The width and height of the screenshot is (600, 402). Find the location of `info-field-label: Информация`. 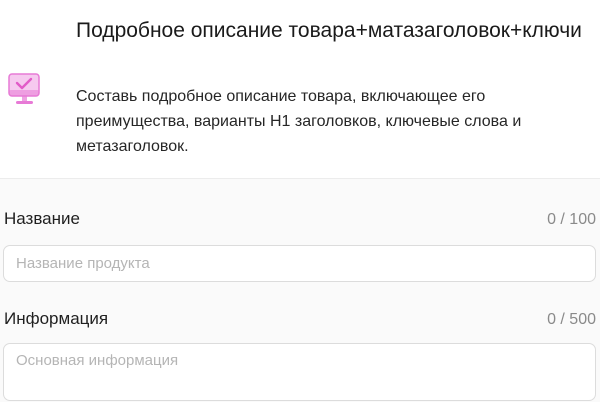

info-field-label: Информация is located at coordinates (56, 318).